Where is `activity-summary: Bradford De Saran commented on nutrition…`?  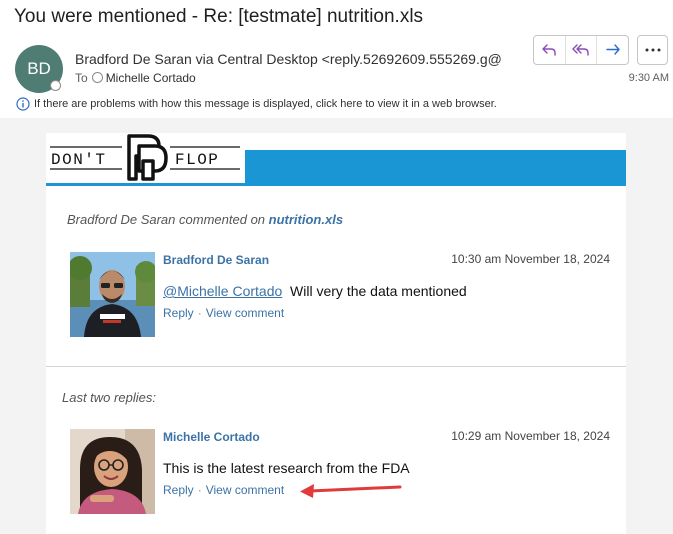
activity-summary: Bradford De Saran commented on nutrition… is located at coordinates (205, 219).